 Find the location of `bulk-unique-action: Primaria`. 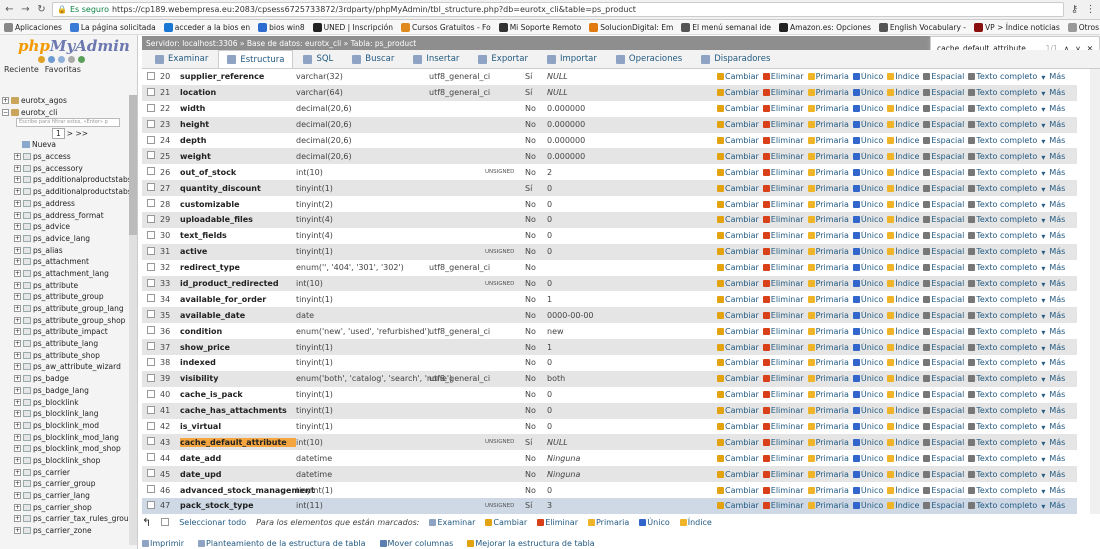

bulk-unique-action: Primaria is located at coordinates (608, 522).